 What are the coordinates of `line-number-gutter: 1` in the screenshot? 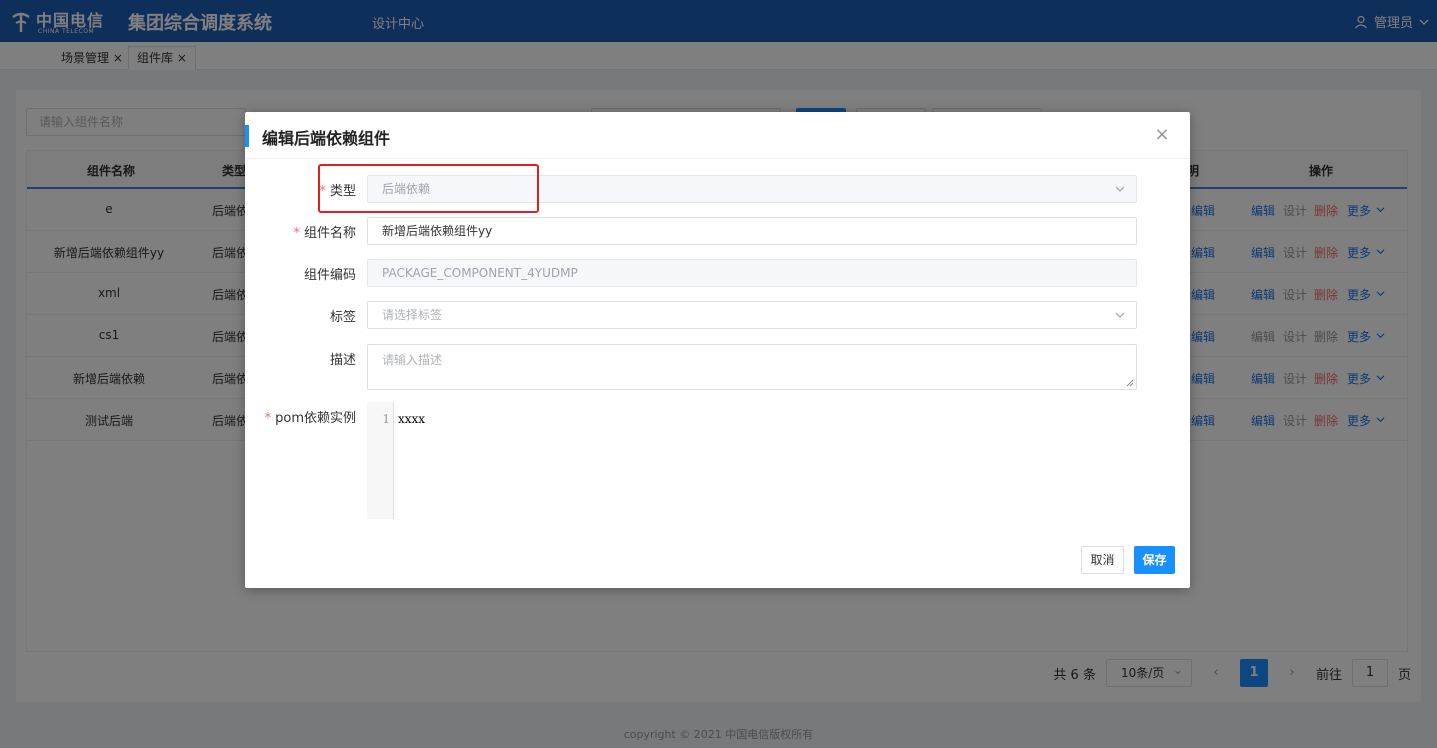 It's located at (380, 460).